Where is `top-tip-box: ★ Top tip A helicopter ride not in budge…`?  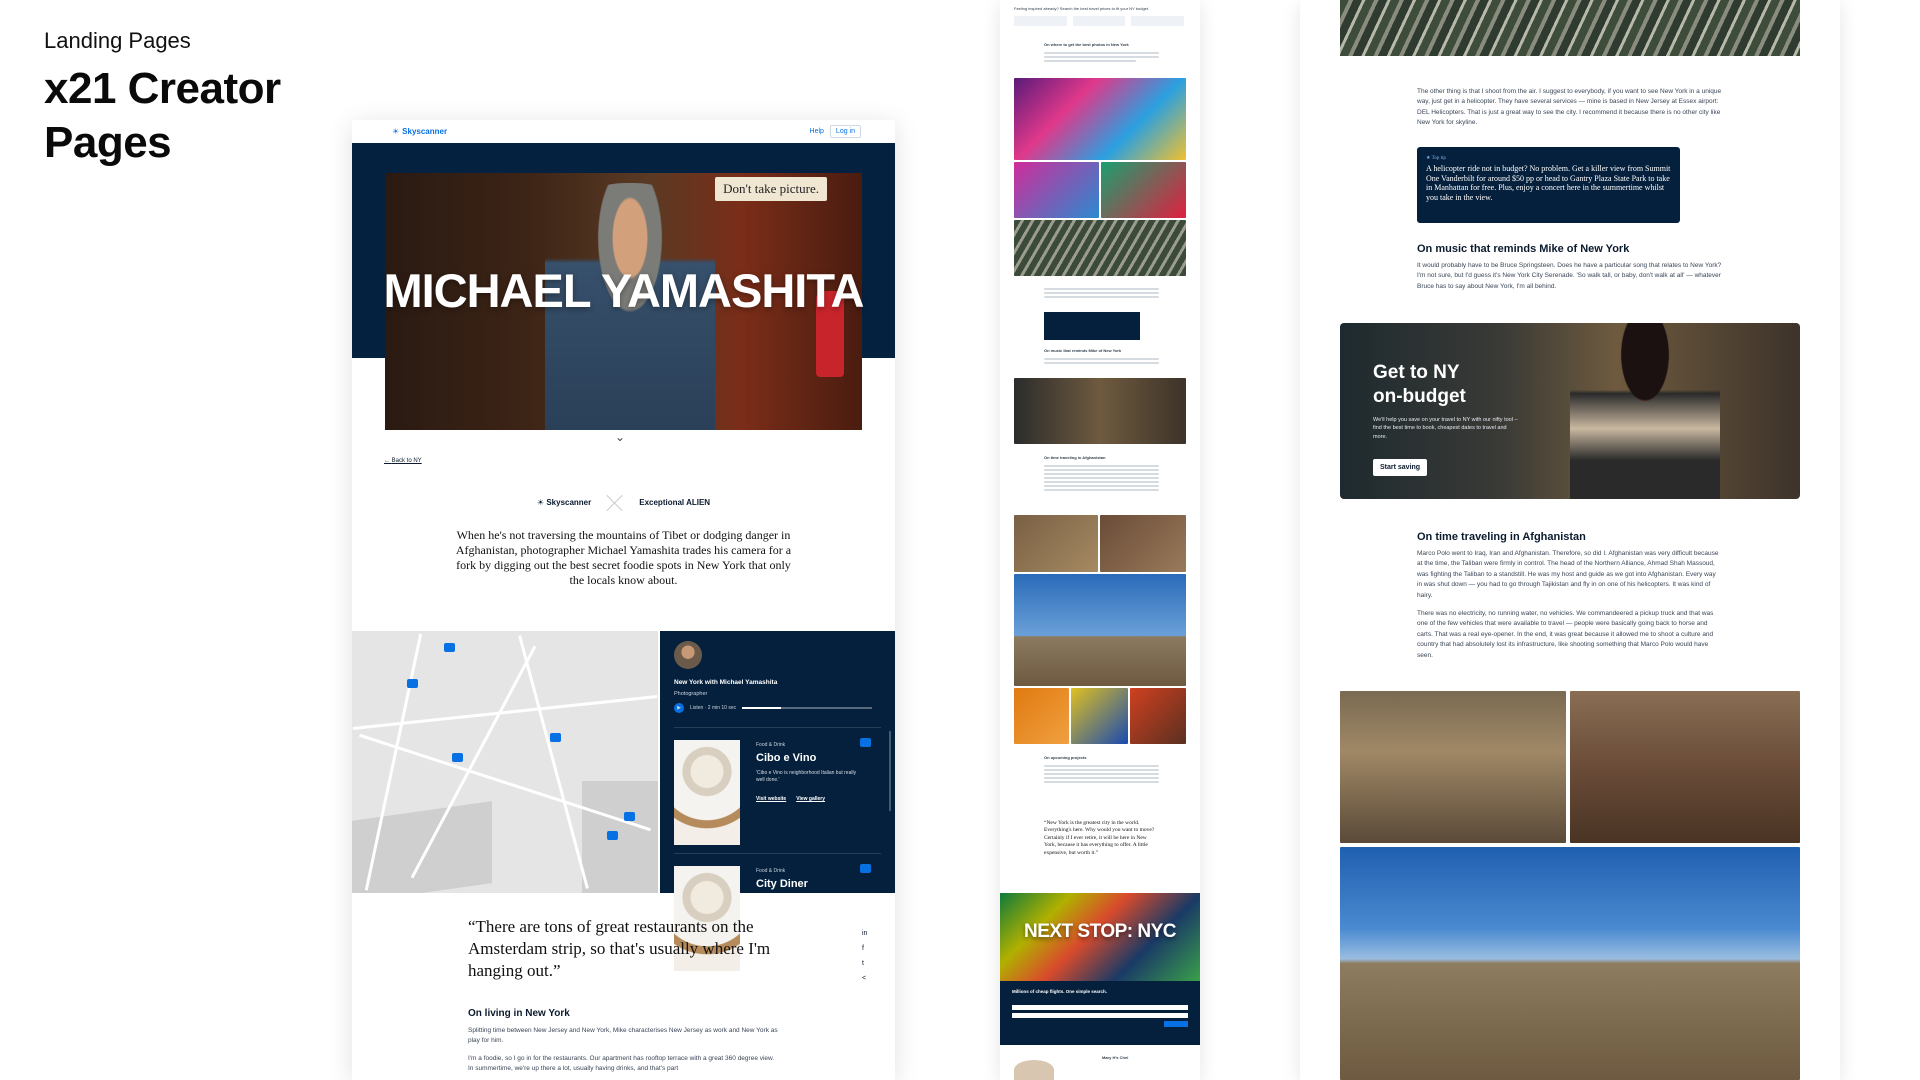 top-tip-box: ★ Top tip A helicopter ride not in budge… is located at coordinates (1548, 185).